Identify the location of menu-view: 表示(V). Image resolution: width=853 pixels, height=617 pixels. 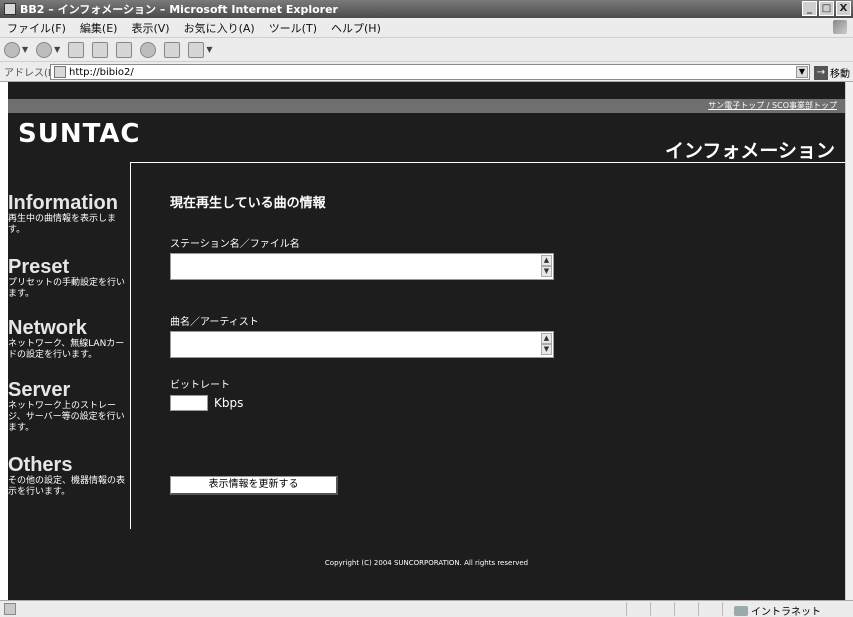
(150, 28).